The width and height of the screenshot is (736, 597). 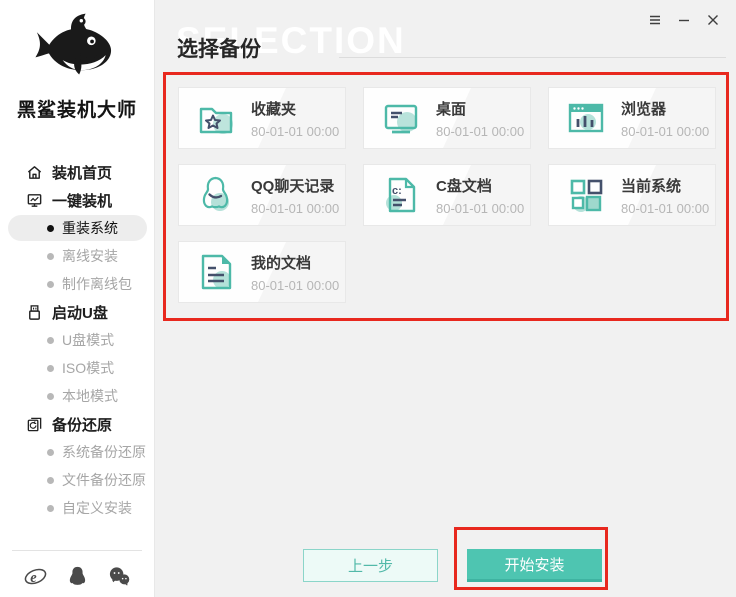 What do you see at coordinates (80, 313) in the screenshot?
I see `sidebar-item-label: 启动U盘` at bounding box center [80, 313].